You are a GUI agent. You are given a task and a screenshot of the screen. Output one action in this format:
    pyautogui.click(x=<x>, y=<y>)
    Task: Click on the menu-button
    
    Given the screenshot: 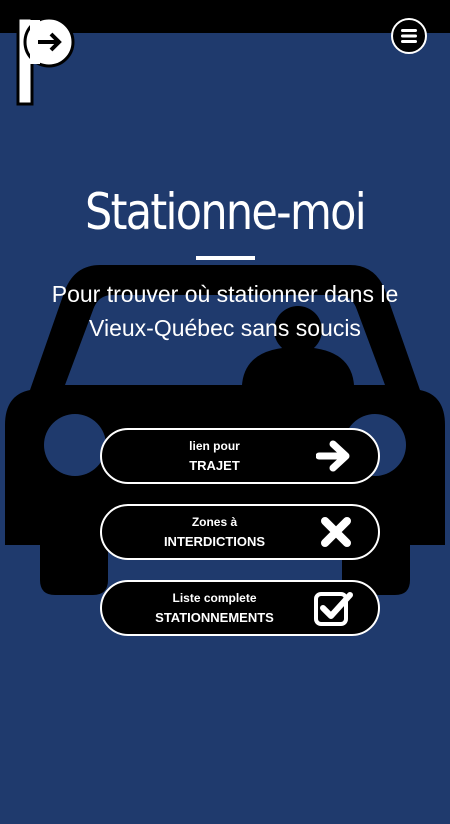 What is the action you would take?
    pyautogui.click(x=409, y=36)
    